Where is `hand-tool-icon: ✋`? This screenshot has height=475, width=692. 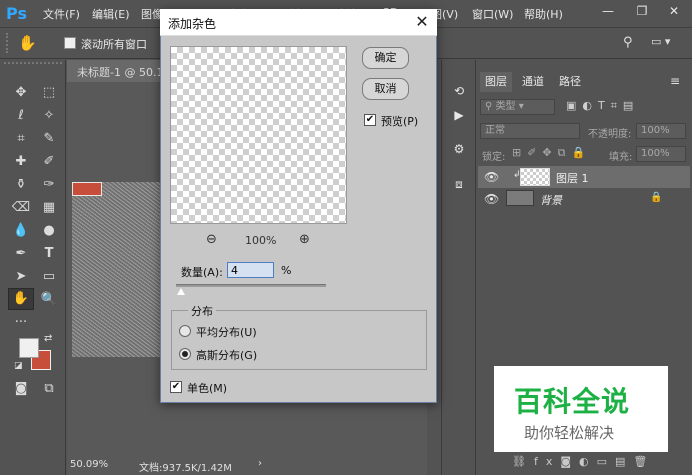
hand-tool-icon: ✋ is located at coordinates (21, 299).